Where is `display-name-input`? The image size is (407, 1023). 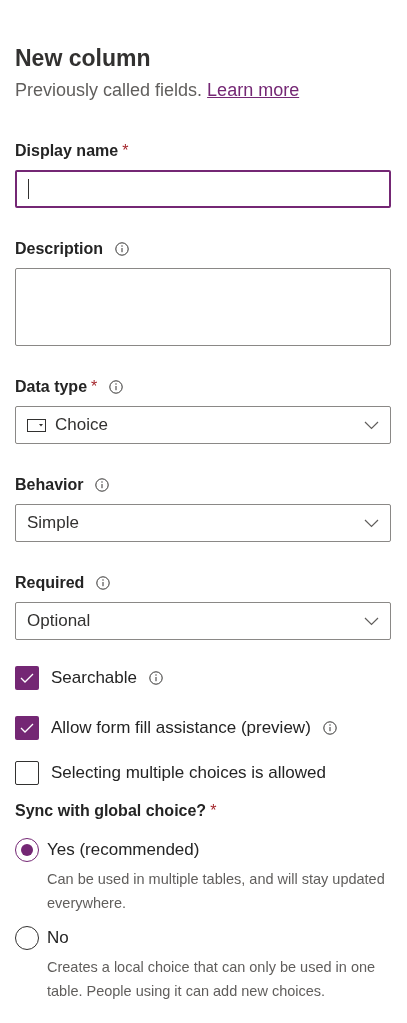 display-name-input is located at coordinates (203, 189).